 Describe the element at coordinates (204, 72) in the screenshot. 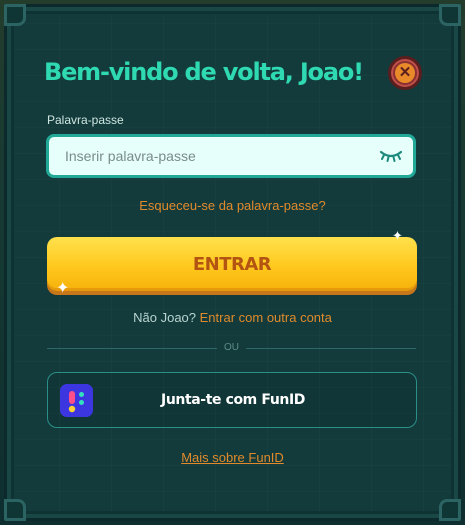

I see `modal-title: Bem-vindo de volta, Joao!` at that location.